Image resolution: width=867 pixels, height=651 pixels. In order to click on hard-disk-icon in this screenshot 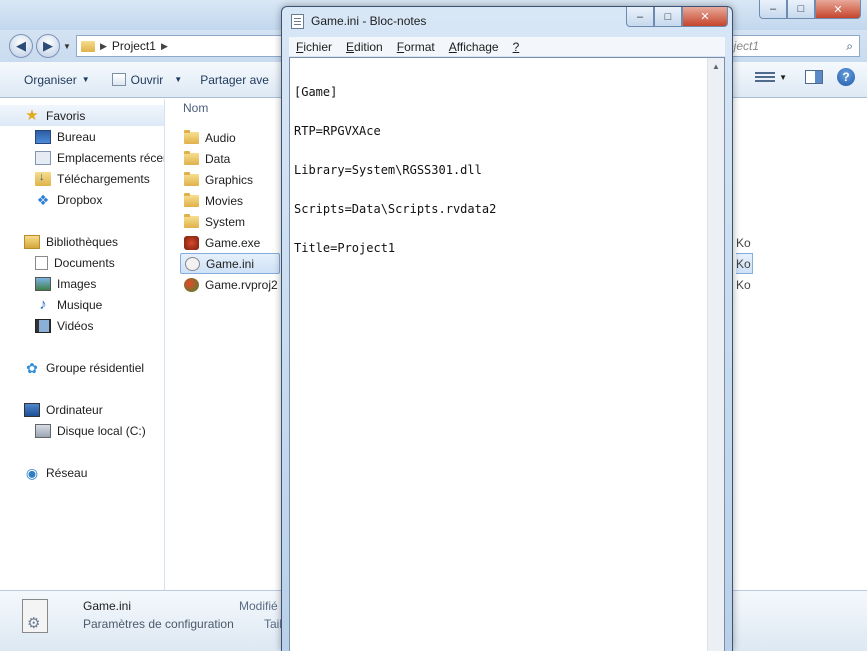, I will do `click(43, 430)`.